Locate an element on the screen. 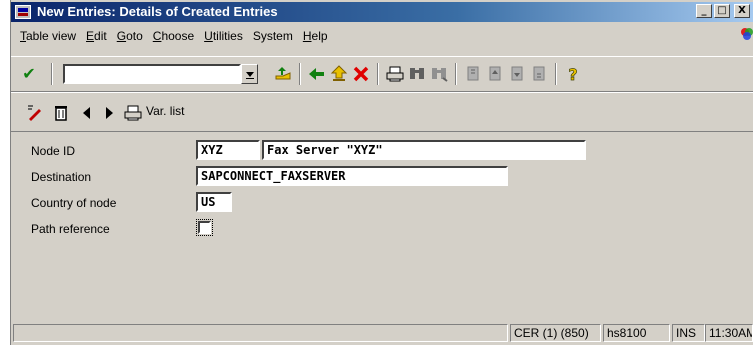 The width and height of the screenshot is (753, 345). node-id-field: XYZ is located at coordinates (228, 150).